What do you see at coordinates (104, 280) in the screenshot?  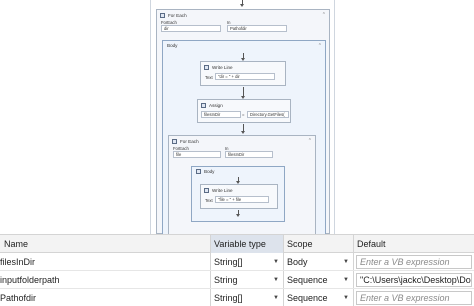 I see `variable-name: inputfolderpath` at bounding box center [104, 280].